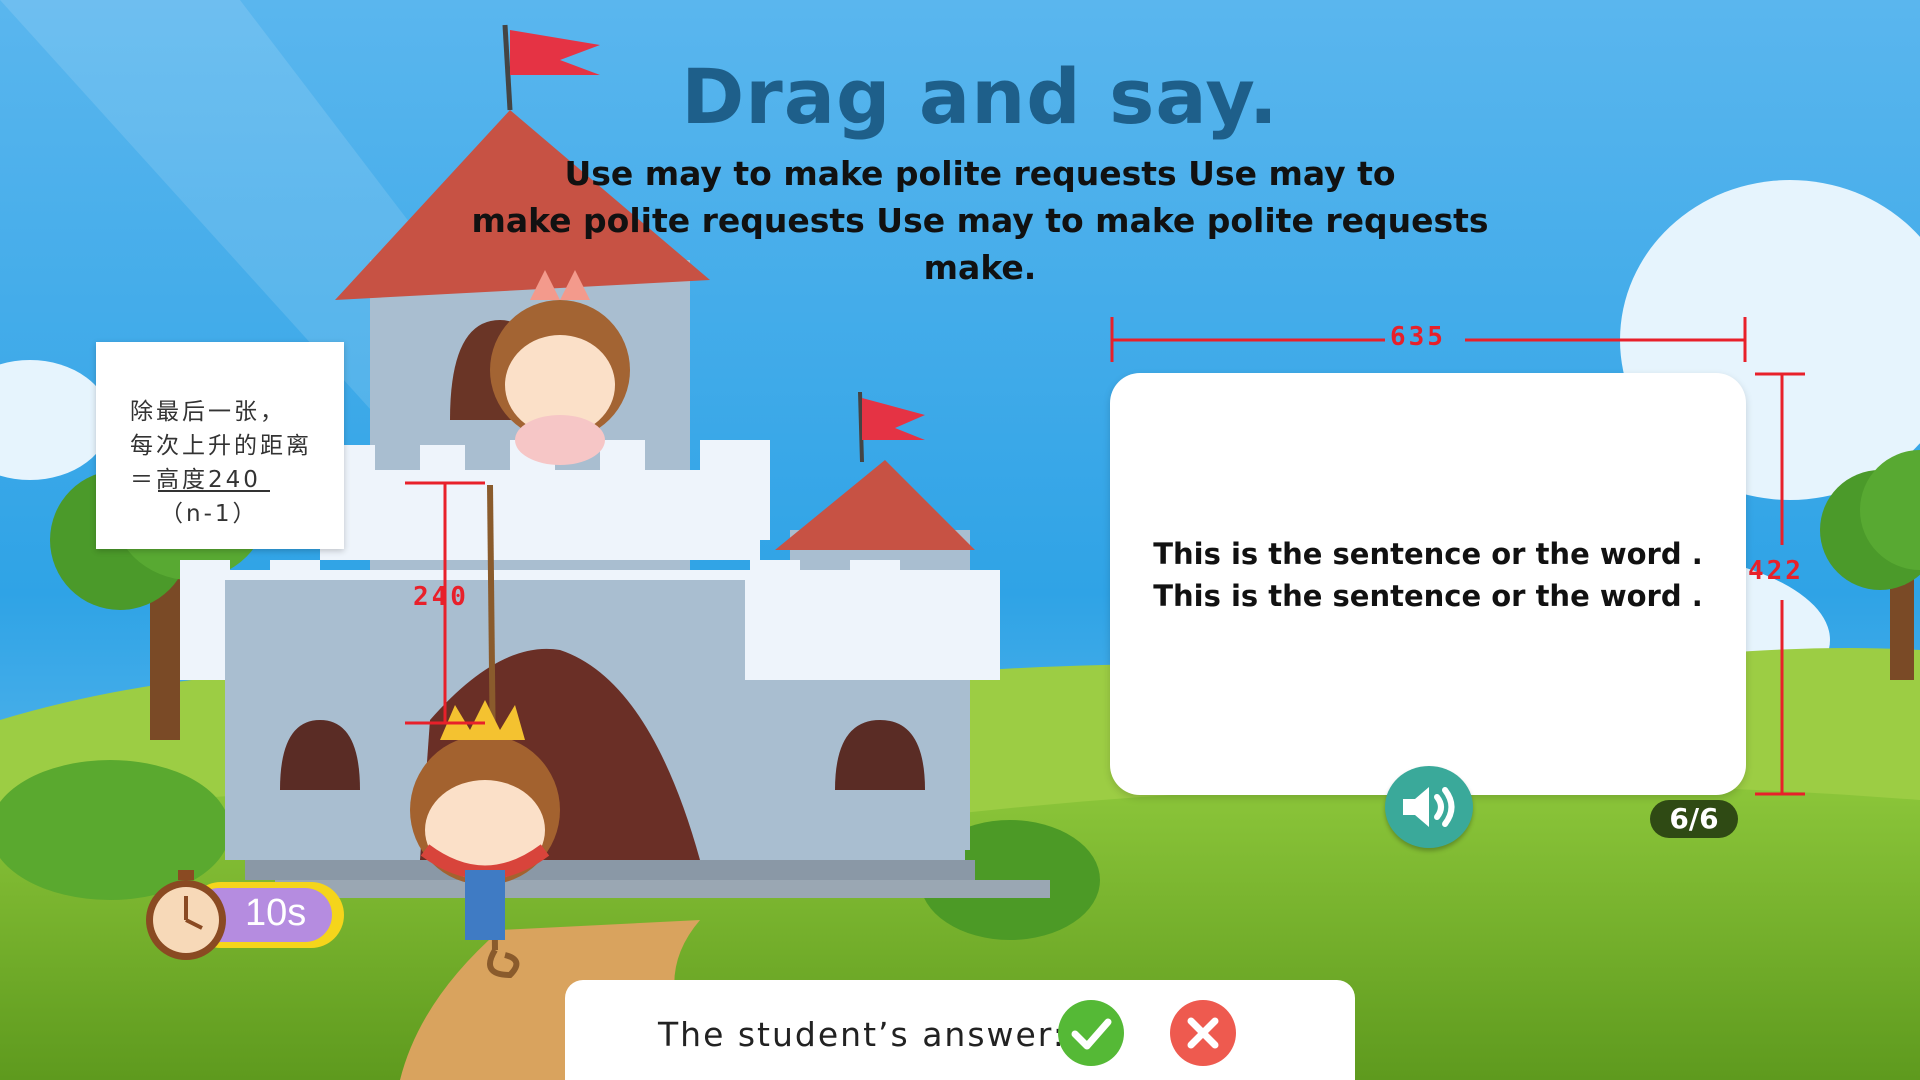 This screenshot has height=1080, width=1920. Describe the element at coordinates (441, 597) in the screenshot. I see `rope-height-label: 240` at that location.